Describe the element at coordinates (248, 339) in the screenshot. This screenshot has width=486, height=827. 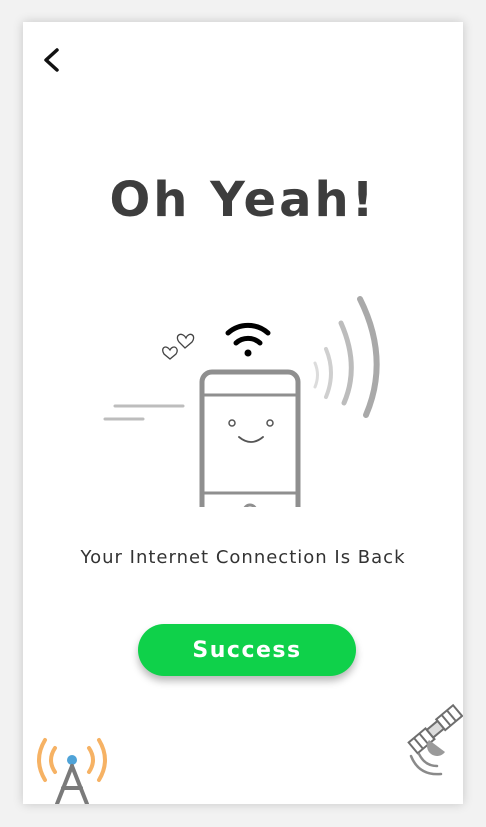
I see `wifi-icon` at that location.